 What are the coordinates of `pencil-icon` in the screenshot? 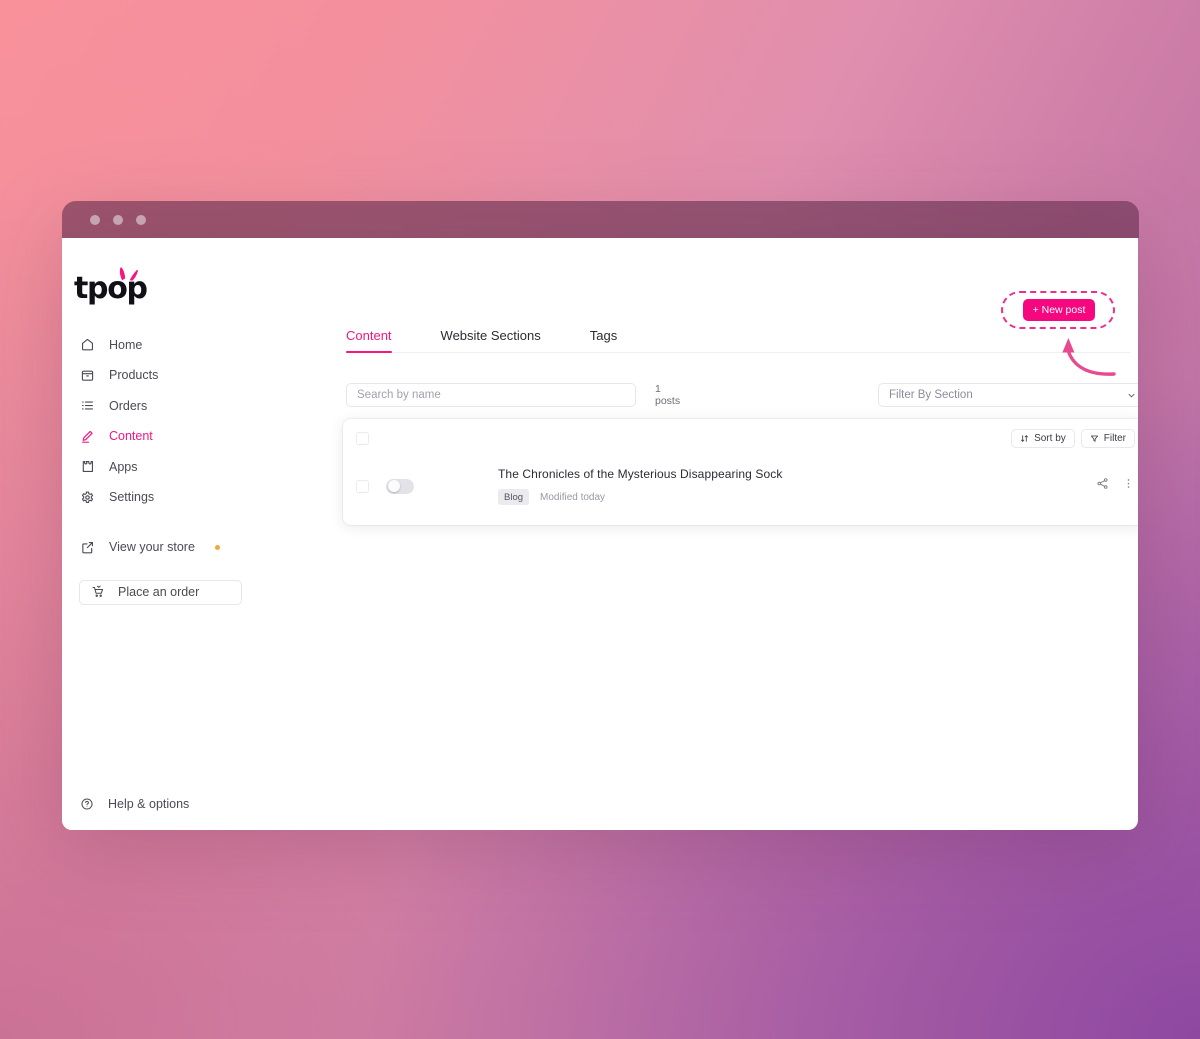 It's located at (87, 436).